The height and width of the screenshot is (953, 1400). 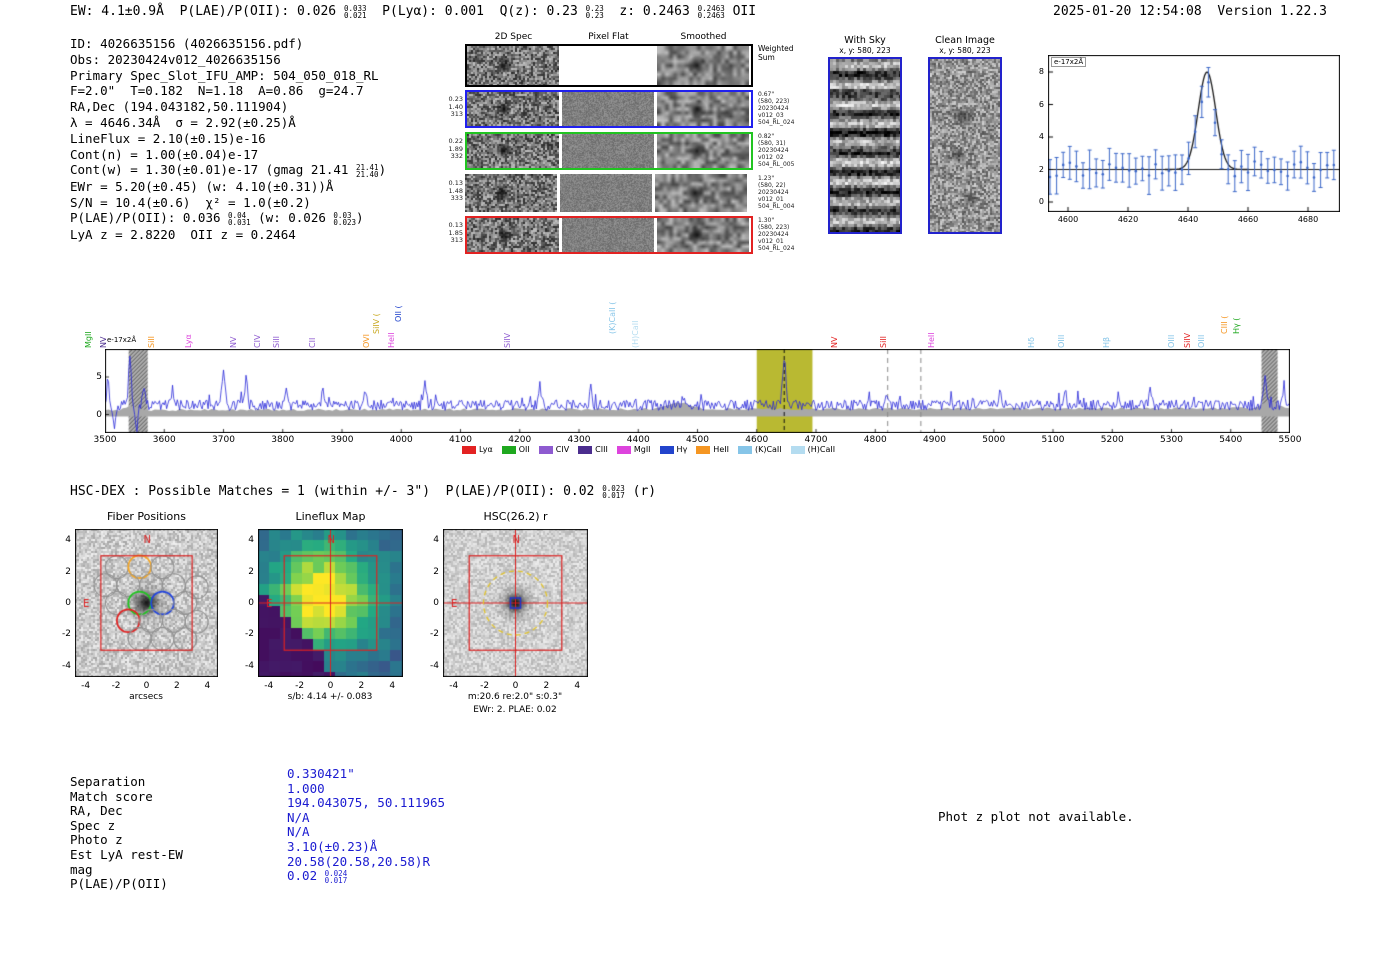 I want to click on text-segment: 1.000, so click(x=306, y=788).